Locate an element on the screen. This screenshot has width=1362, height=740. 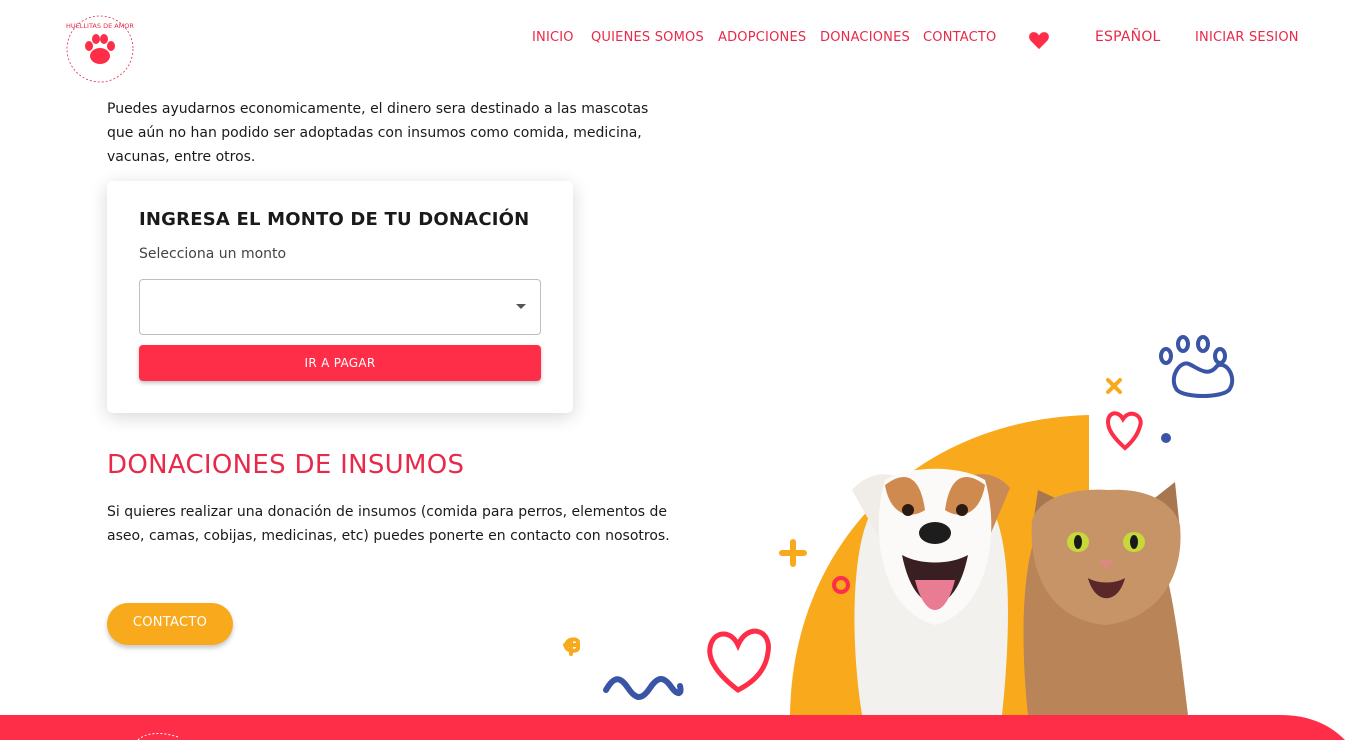
nav-adopciones: ADOPCIONES is located at coordinates (762, 37).